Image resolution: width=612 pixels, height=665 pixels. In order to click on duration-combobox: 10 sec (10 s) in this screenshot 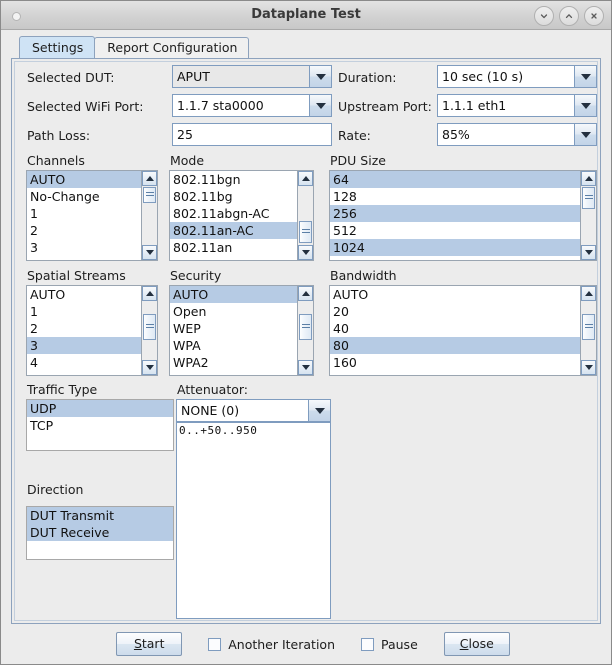, I will do `click(517, 76)`.